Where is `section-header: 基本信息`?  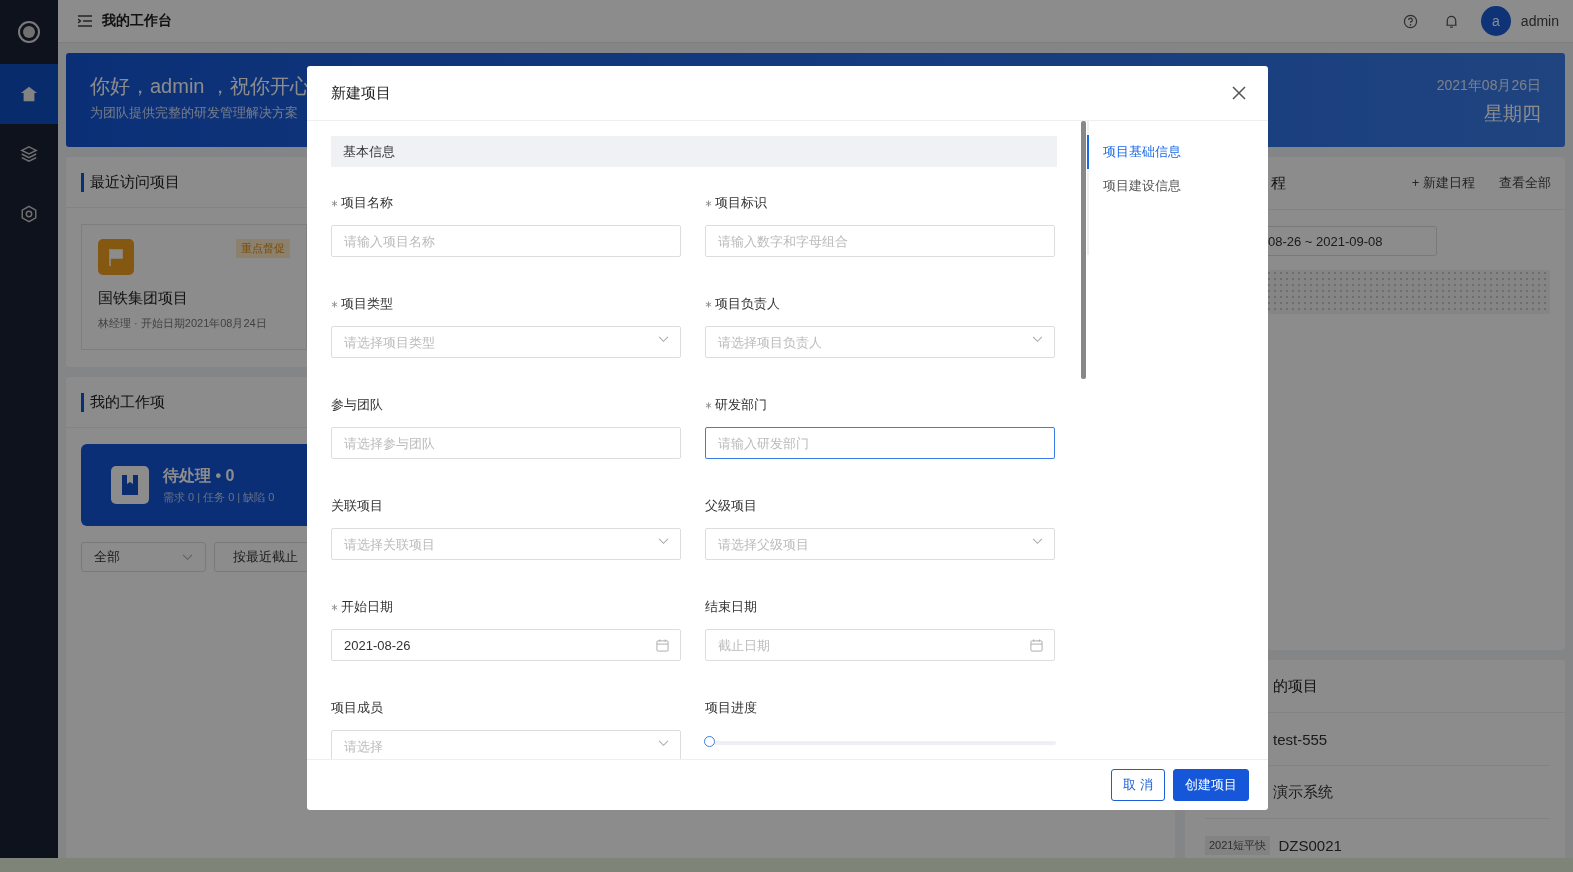 section-header: 基本信息 is located at coordinates (694, 151).